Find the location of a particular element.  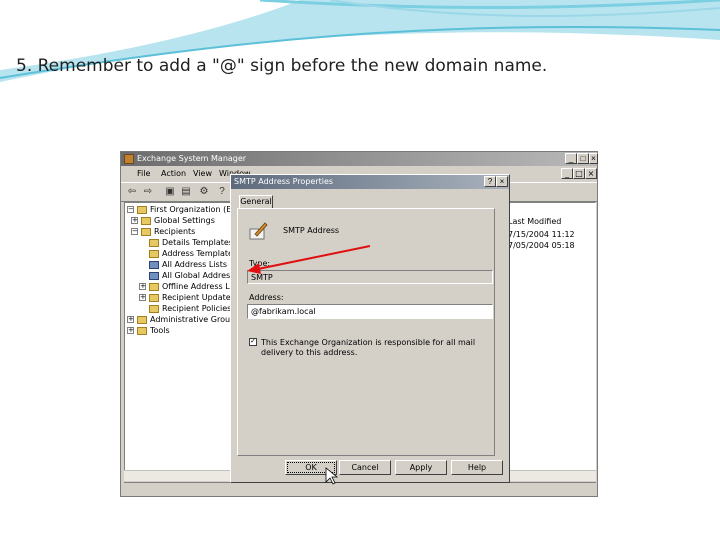

child-minimize-icon: _ is located at coordinates (567, 173).